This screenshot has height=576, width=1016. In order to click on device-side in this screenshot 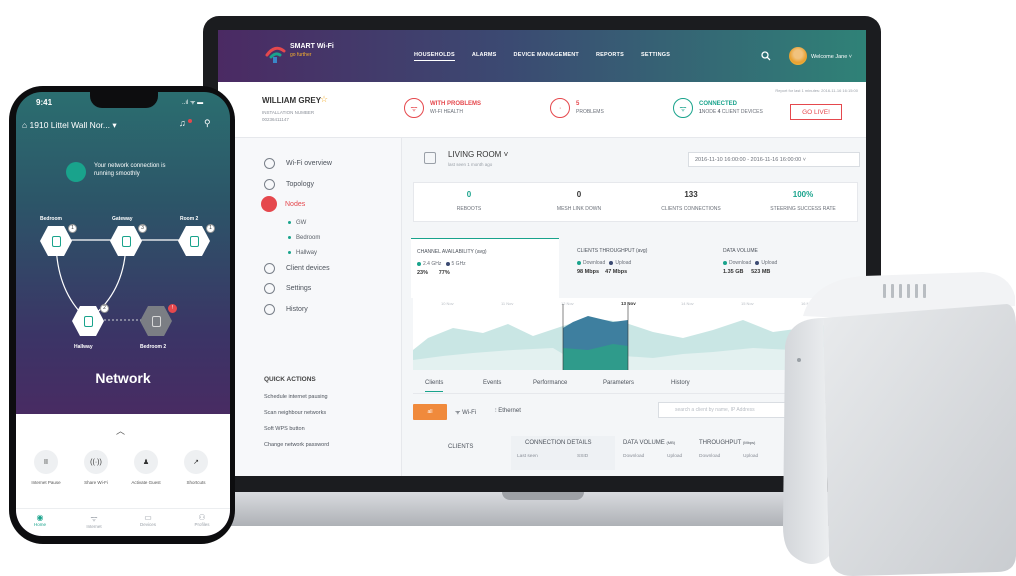, I will do `click(806, 441)`.